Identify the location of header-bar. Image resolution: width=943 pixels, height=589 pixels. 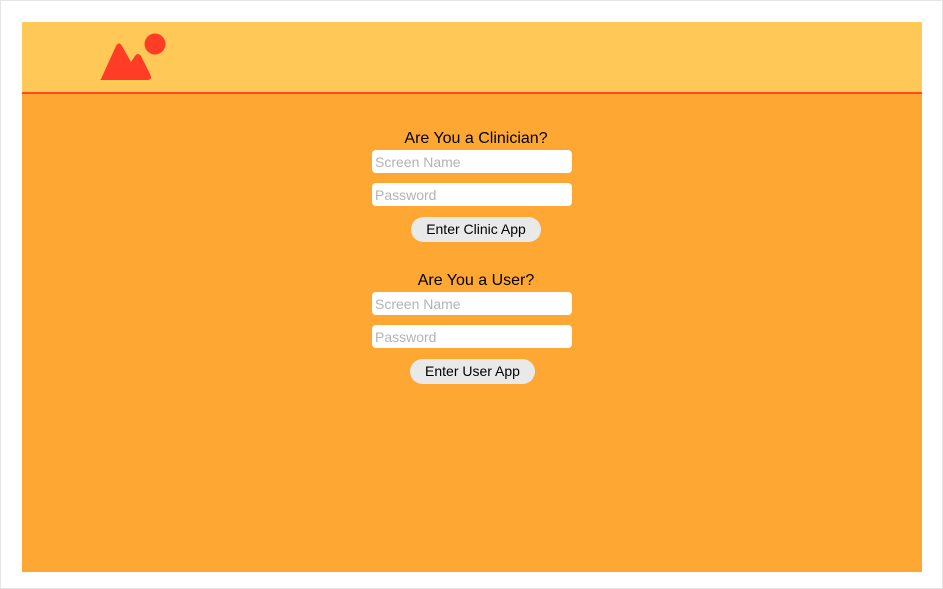
(472, 58).